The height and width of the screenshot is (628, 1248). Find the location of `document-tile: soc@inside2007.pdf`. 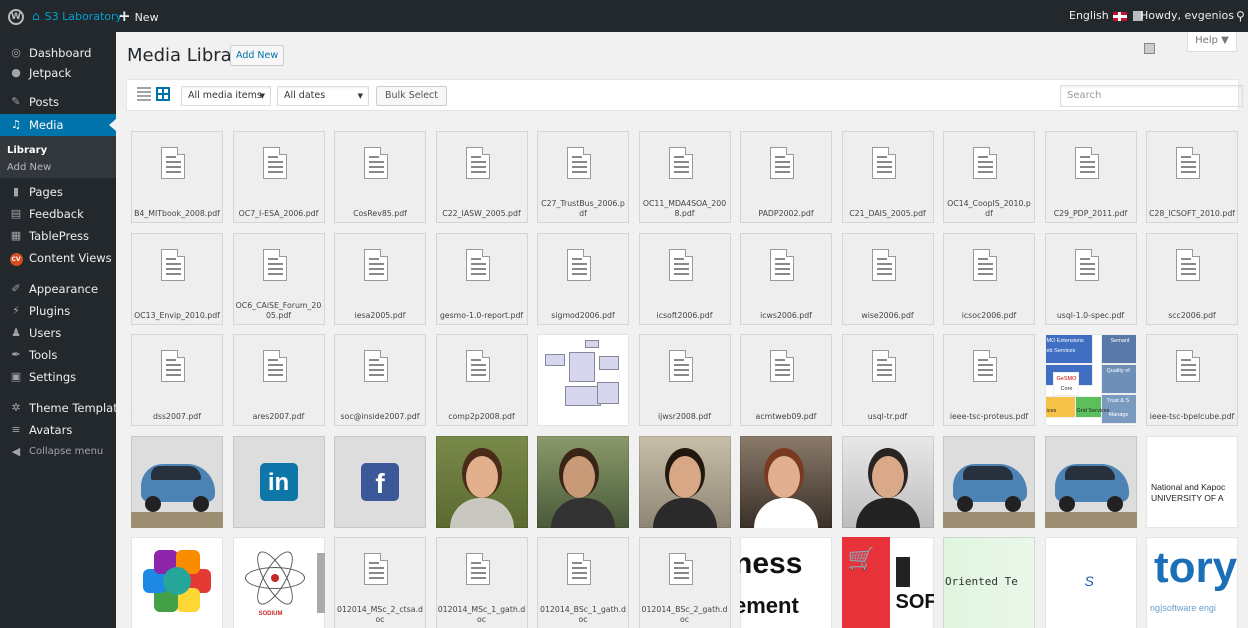

document-tile: soc@inside2007.pdf is located at coordinates (380, 380).